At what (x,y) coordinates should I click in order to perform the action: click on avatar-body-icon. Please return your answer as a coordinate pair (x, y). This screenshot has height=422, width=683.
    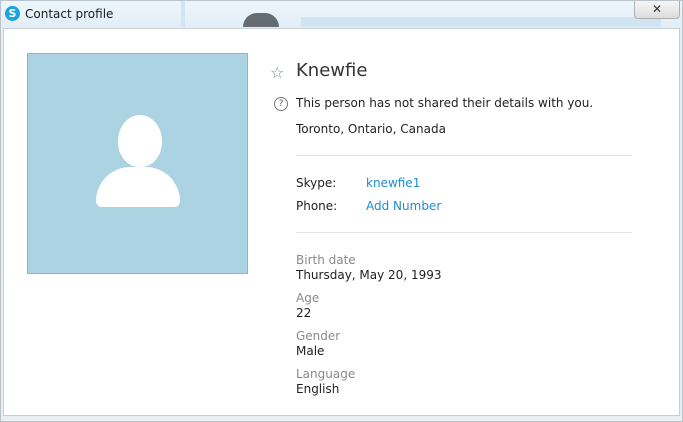
    Looking at the image, I should click on (138, 187).